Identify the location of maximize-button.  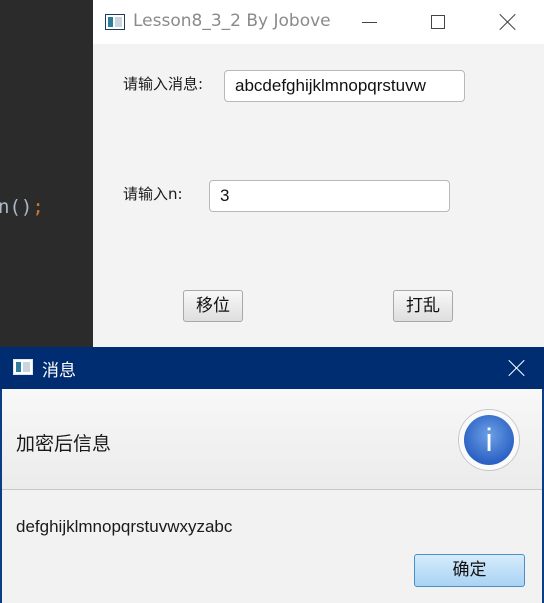
(437, 22).